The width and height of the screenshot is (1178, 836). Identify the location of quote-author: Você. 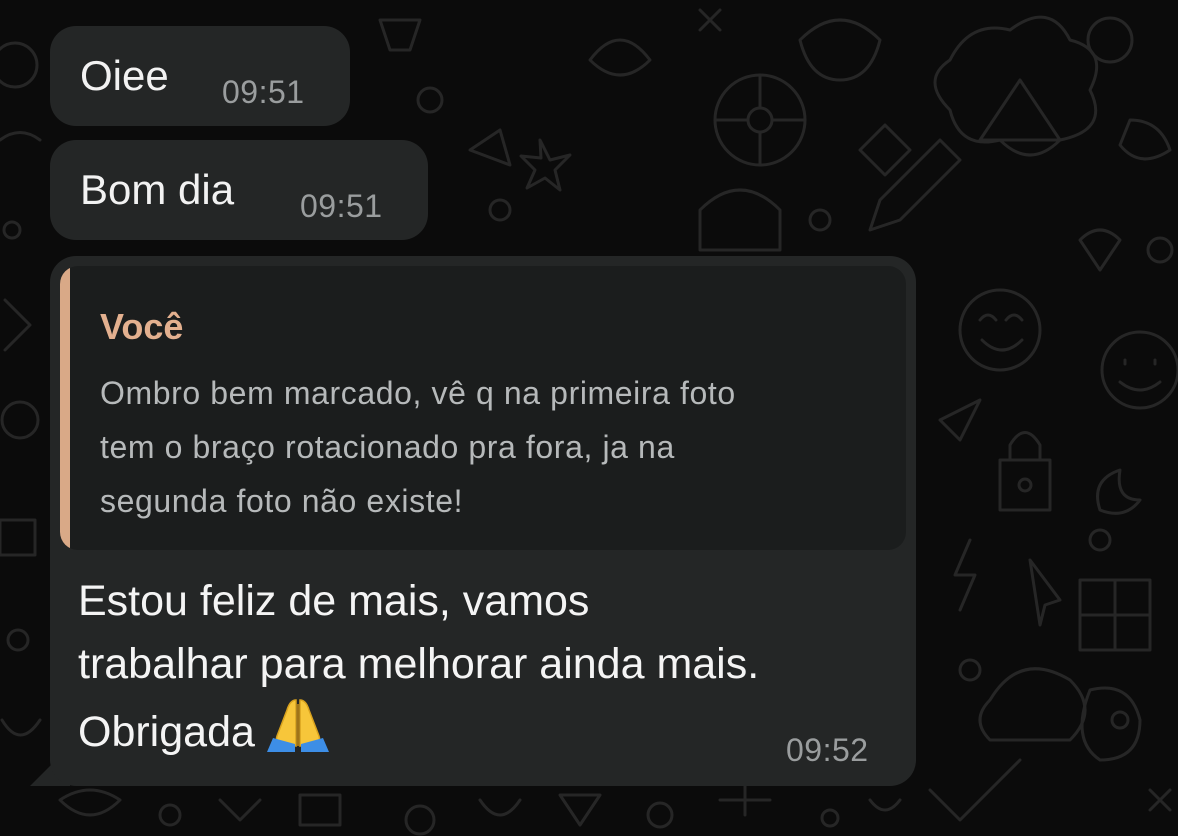
(142, 326).